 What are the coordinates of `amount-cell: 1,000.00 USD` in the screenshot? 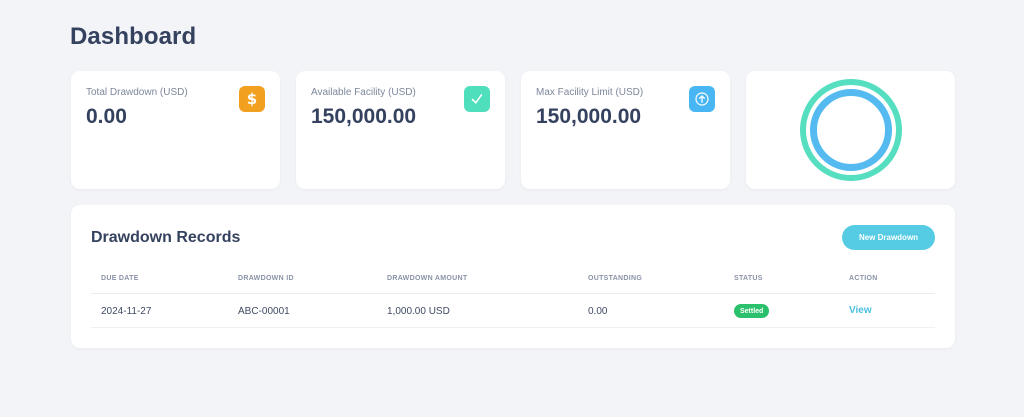 It's located at (418, 311).